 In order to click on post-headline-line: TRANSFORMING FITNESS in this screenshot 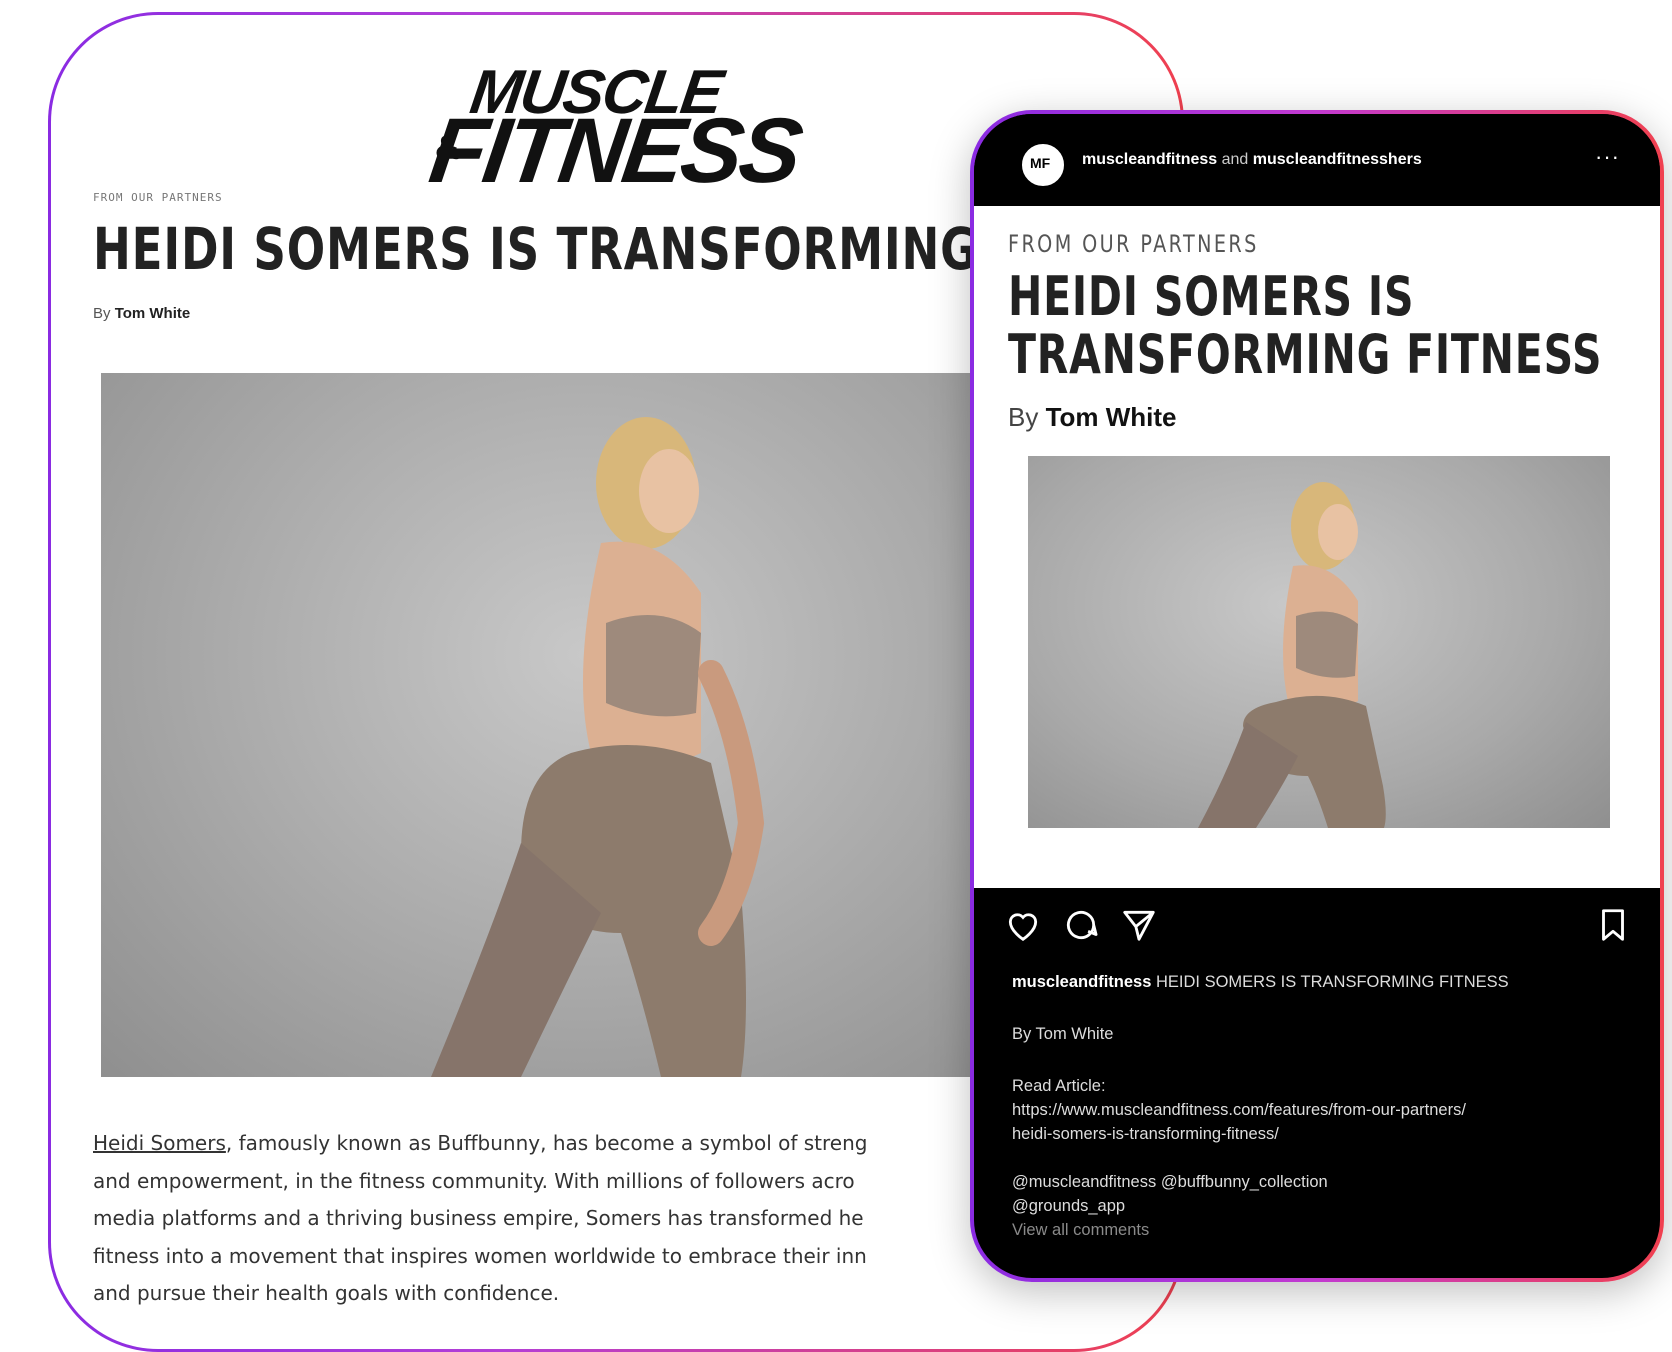, I will do `click(1305, 354)`.